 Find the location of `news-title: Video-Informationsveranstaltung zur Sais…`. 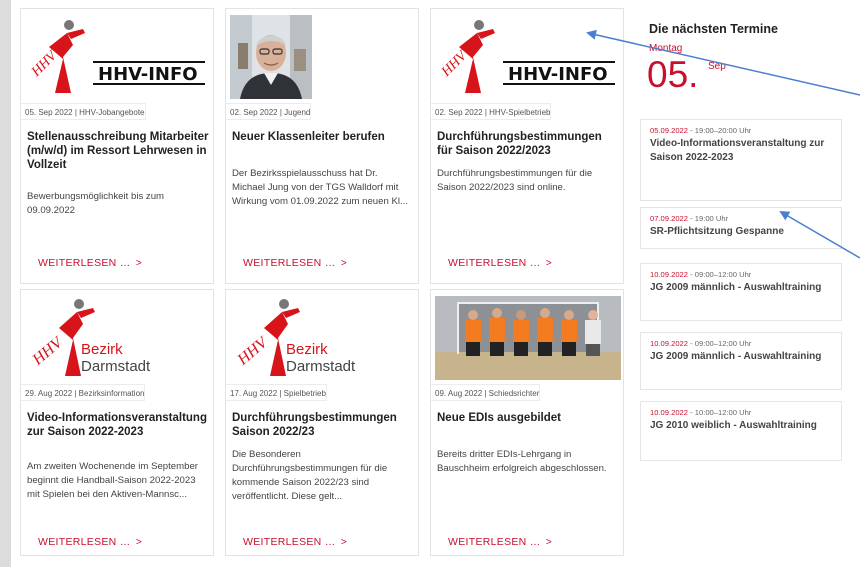

news-title: Video-Informationsveranstaltung zur Sais… is located at coordinates (118, 425).